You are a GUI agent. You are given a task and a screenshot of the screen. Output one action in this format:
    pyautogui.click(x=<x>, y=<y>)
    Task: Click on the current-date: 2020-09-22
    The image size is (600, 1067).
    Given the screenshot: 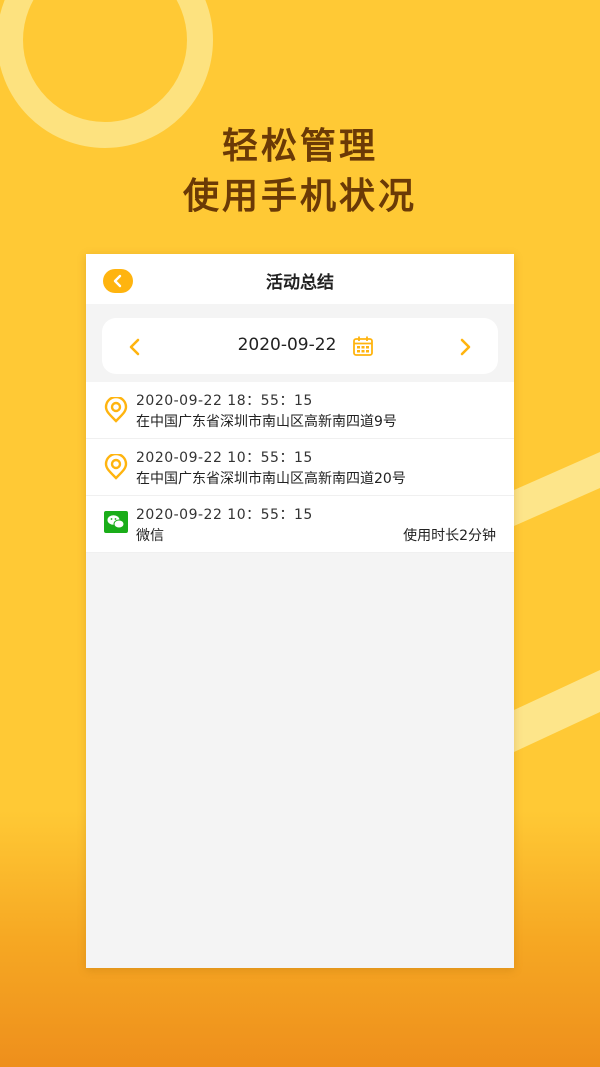 What is the action you would take?
    pyautogui.click(x=300, y=345)
    